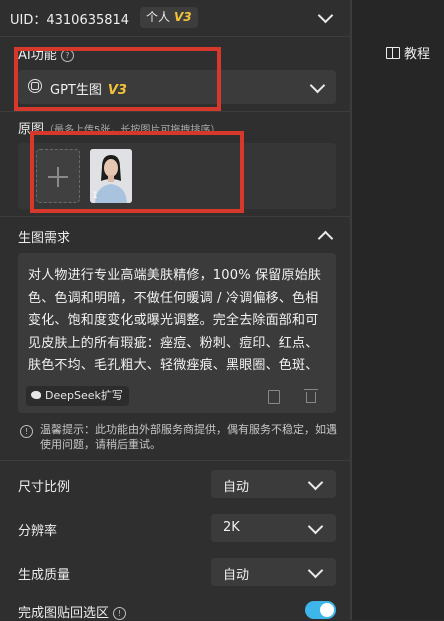 This screenshot has height=621, width=444. I want to click on info-icon: !, so click(26, 431).